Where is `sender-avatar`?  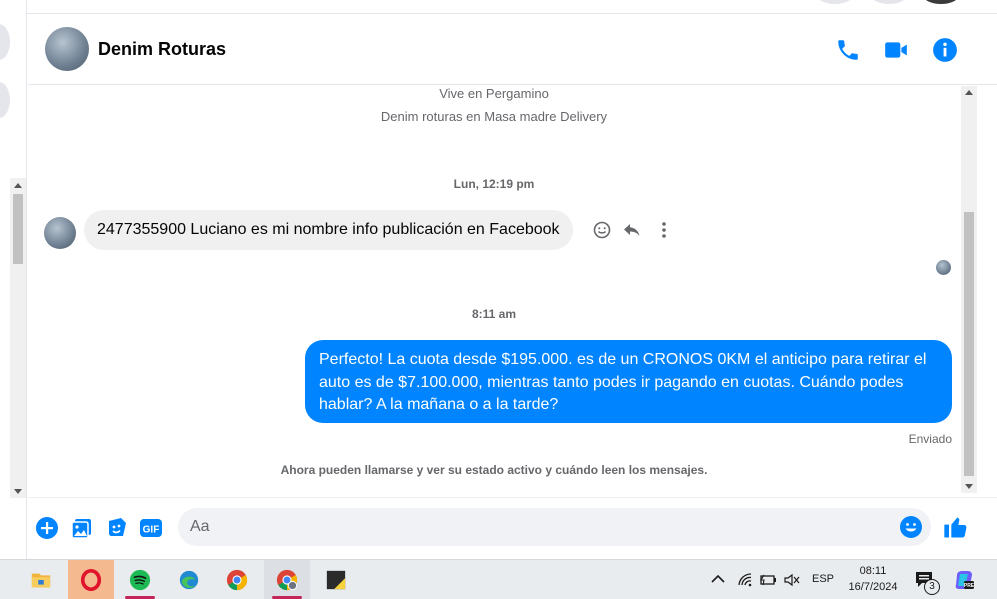 sender-avatar is located at coordinates (60, 233).